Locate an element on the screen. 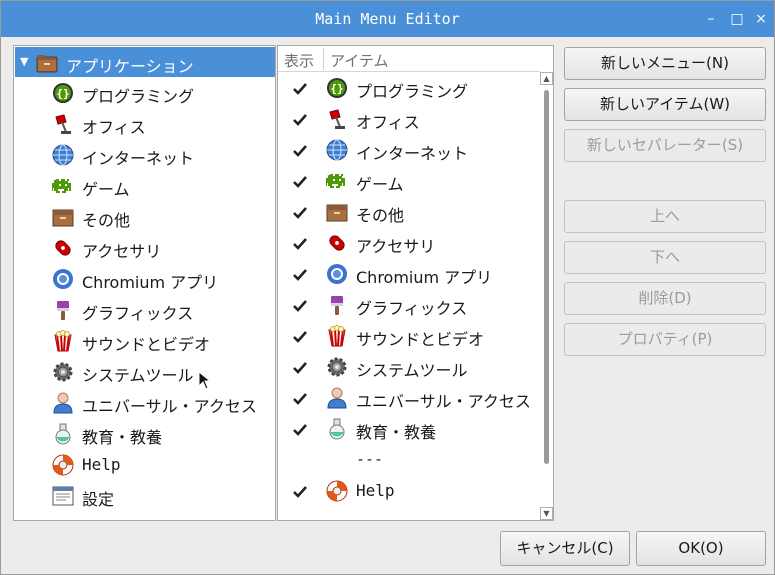 This screenshot has height=575, width=775. list-header: 表示 アイテム is located at coordinates (409, 59).